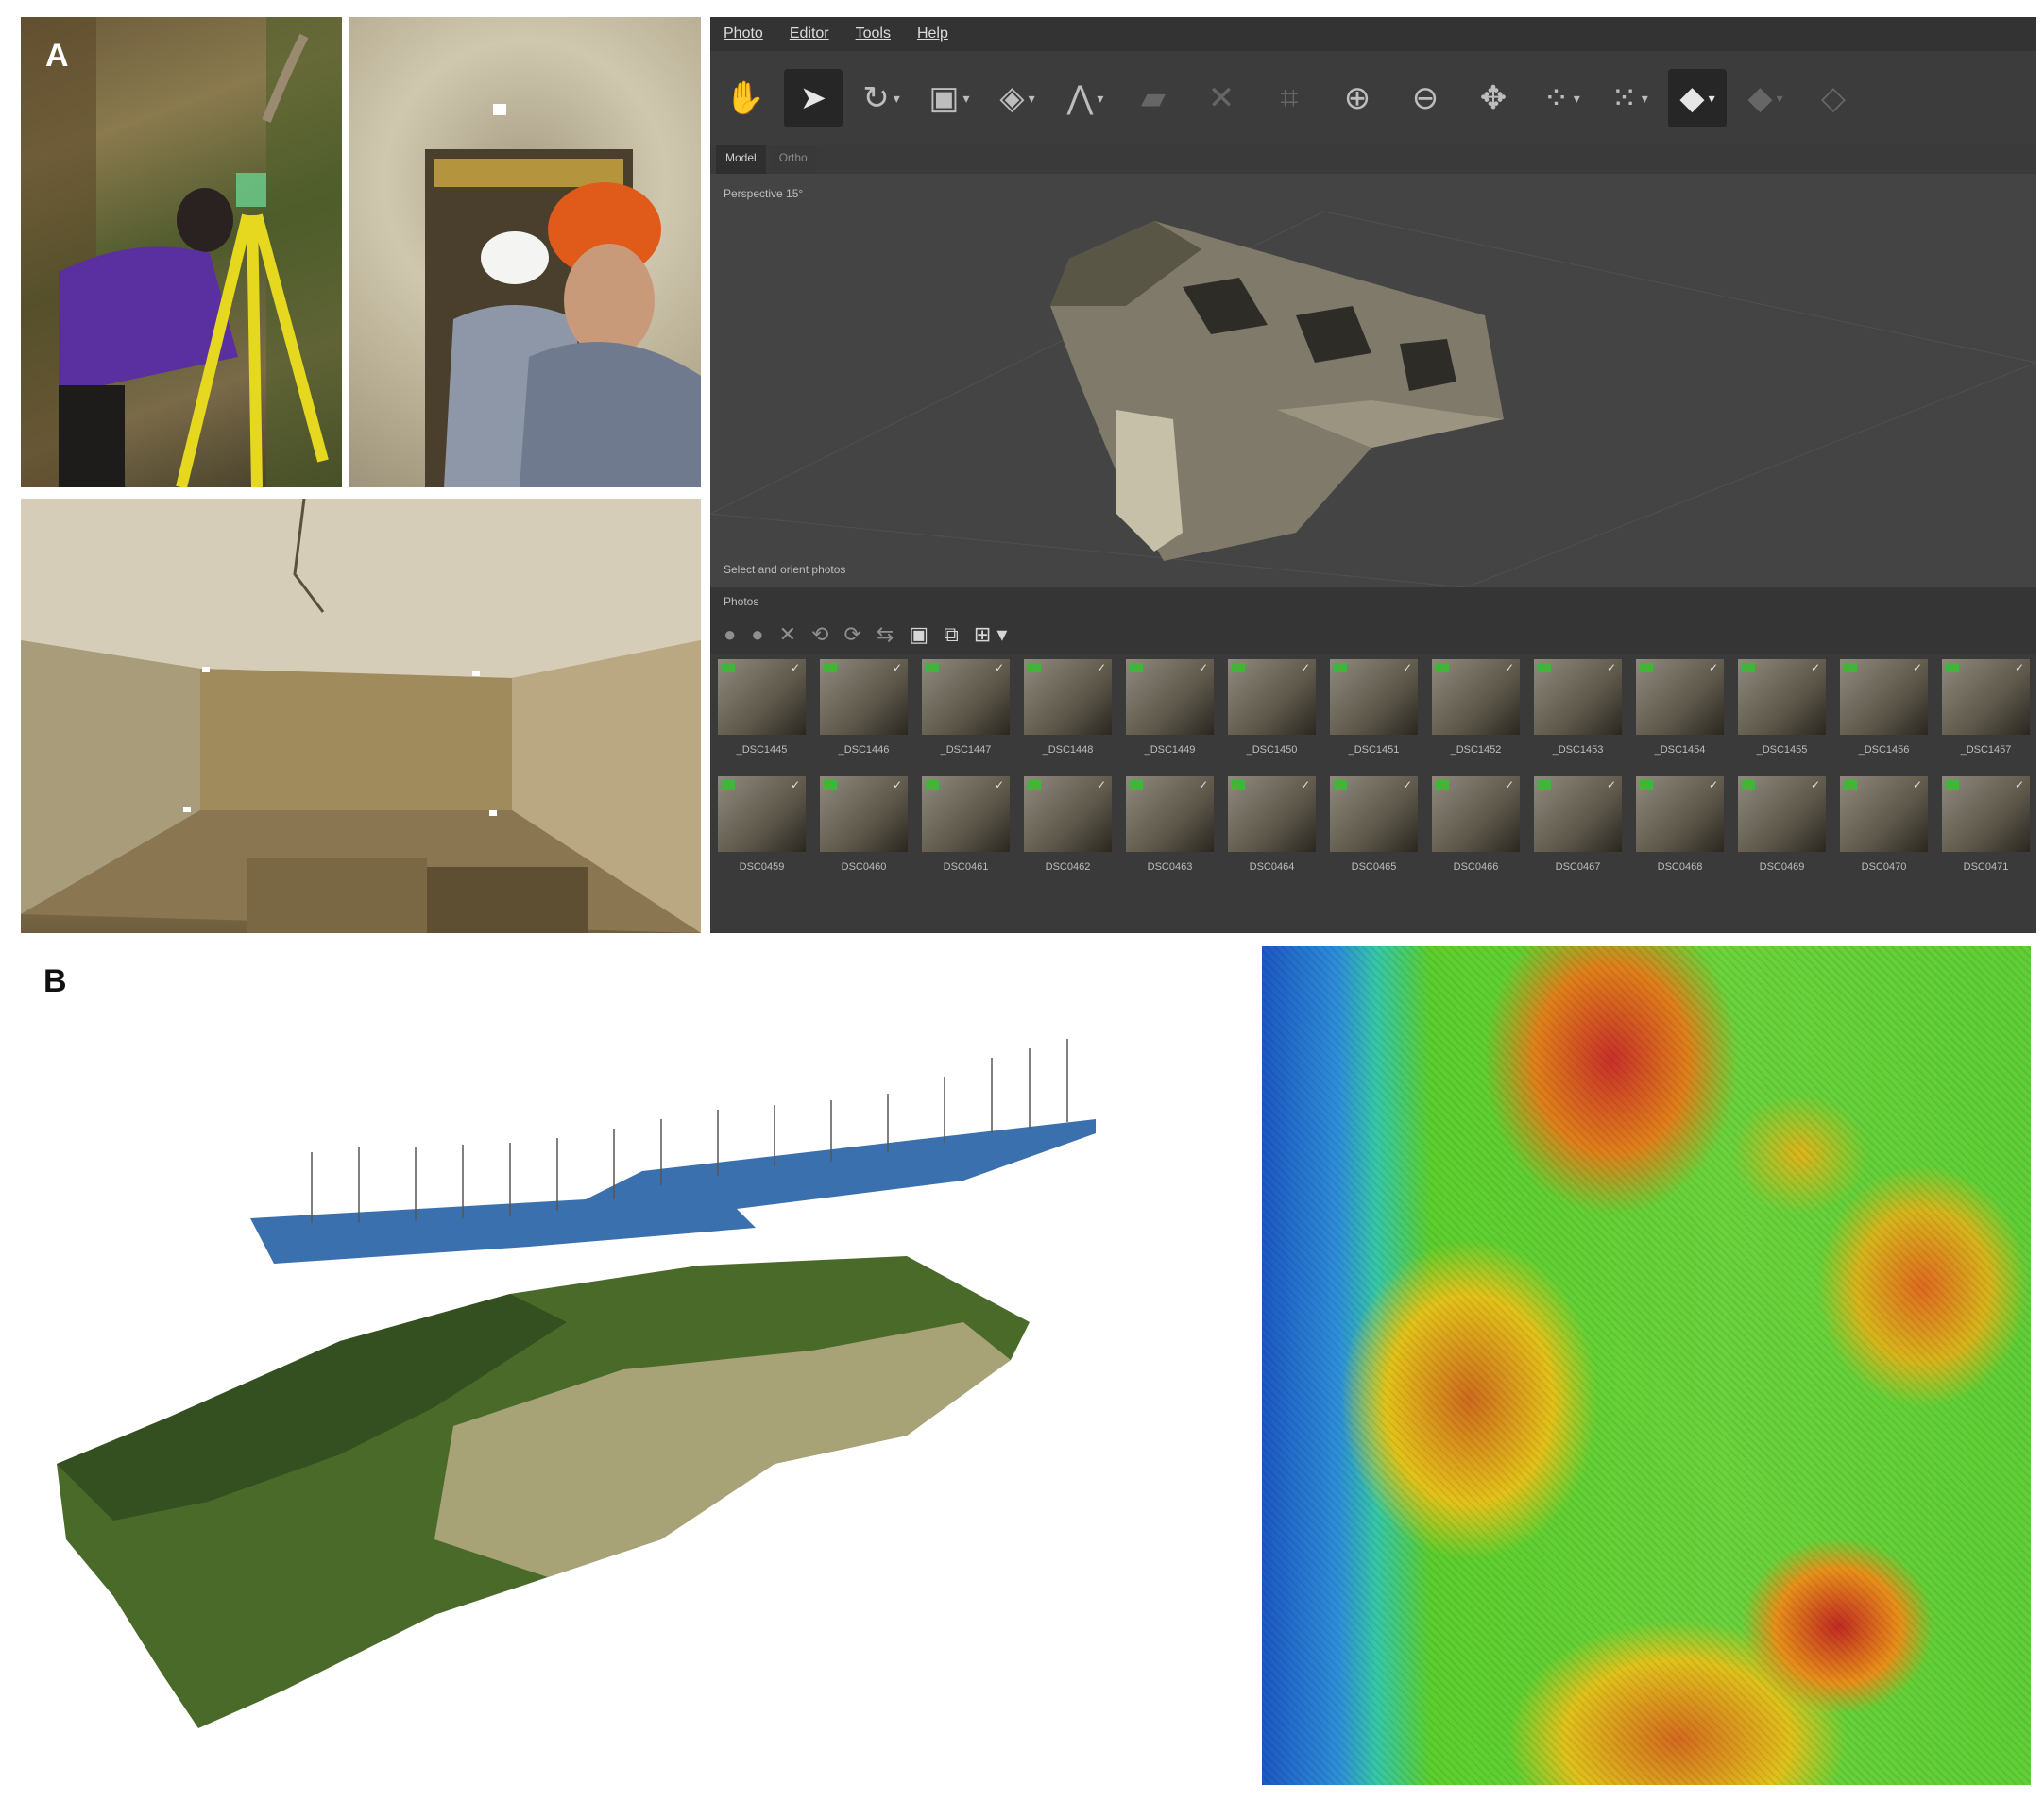 The width and height of the screenshot is (2044, 1801). I want to click on photo-thumb: ✓ DSC0469, so click(1782, 824).